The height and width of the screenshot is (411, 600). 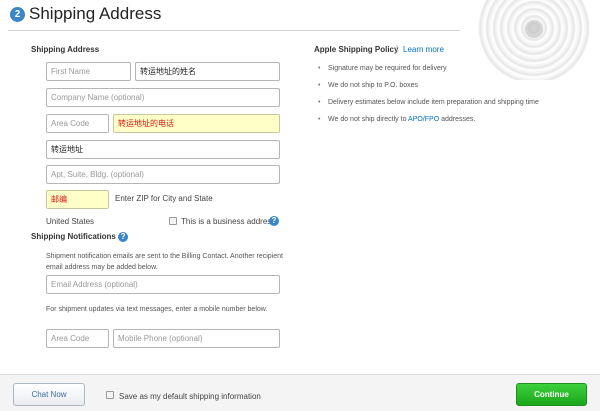 I want to click on header-divider, so click(x=234, y=30).